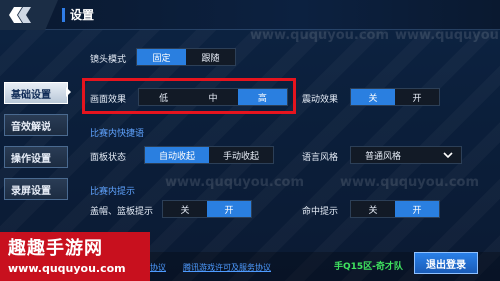  What do you see at coordinates (55, 248) in the screenshot?
I see `watermark-brand: 趣趣手游网` at bounding box center [55, 248].